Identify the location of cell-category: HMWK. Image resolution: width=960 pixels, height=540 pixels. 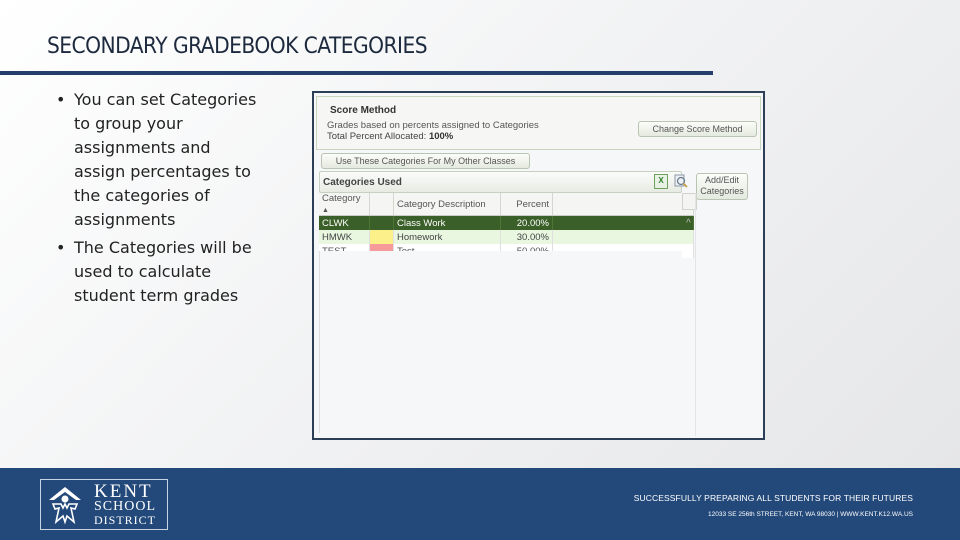
(344, 237).